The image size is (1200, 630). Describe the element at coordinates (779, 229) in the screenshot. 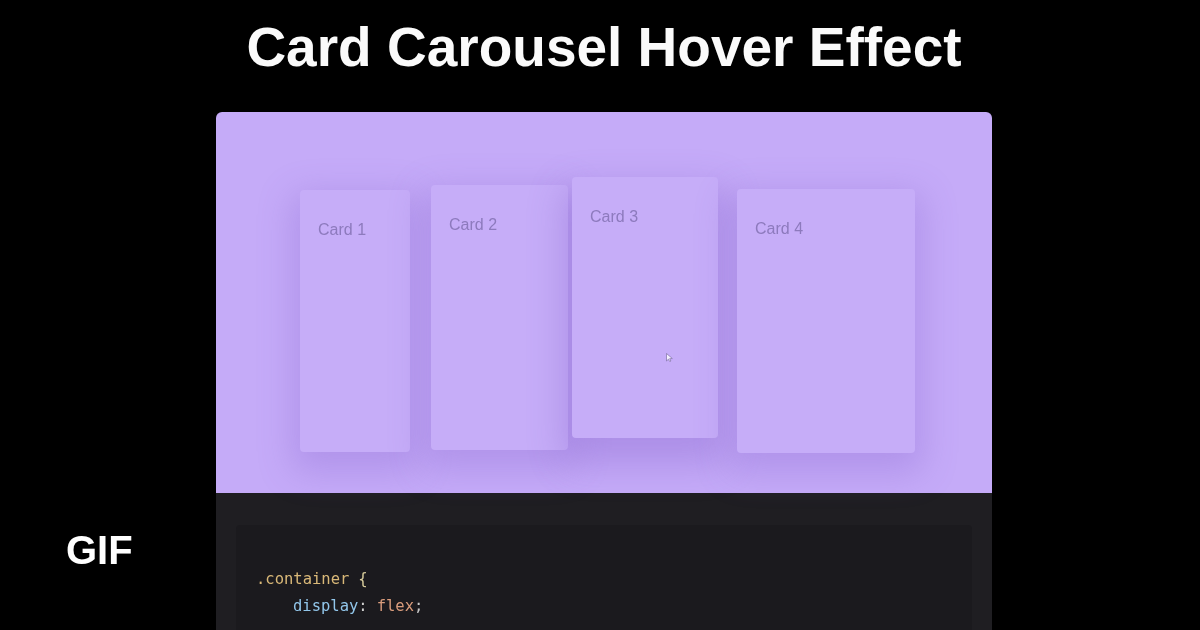

I see `card-label: Card 4` at that location.